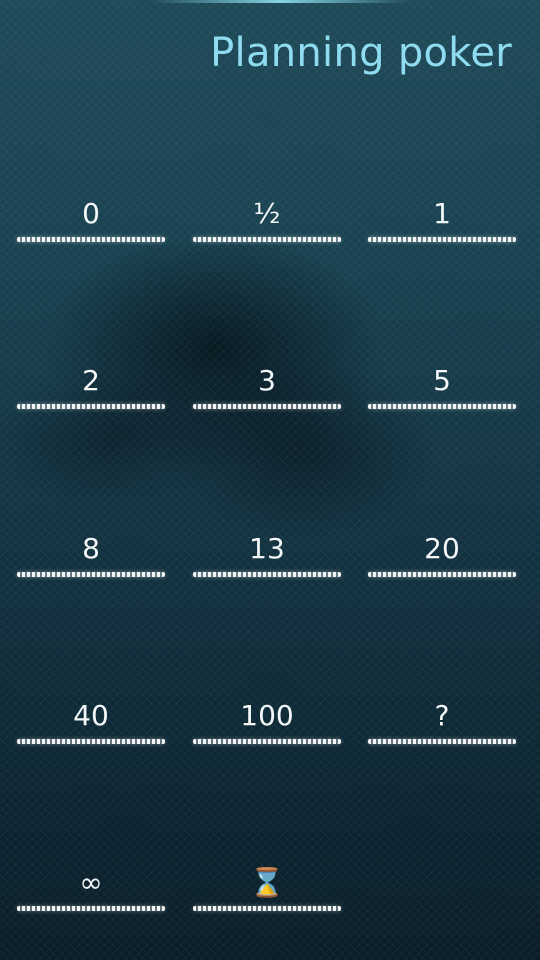  I want to click on card-infinity-button: ∞, so click(91, 896).